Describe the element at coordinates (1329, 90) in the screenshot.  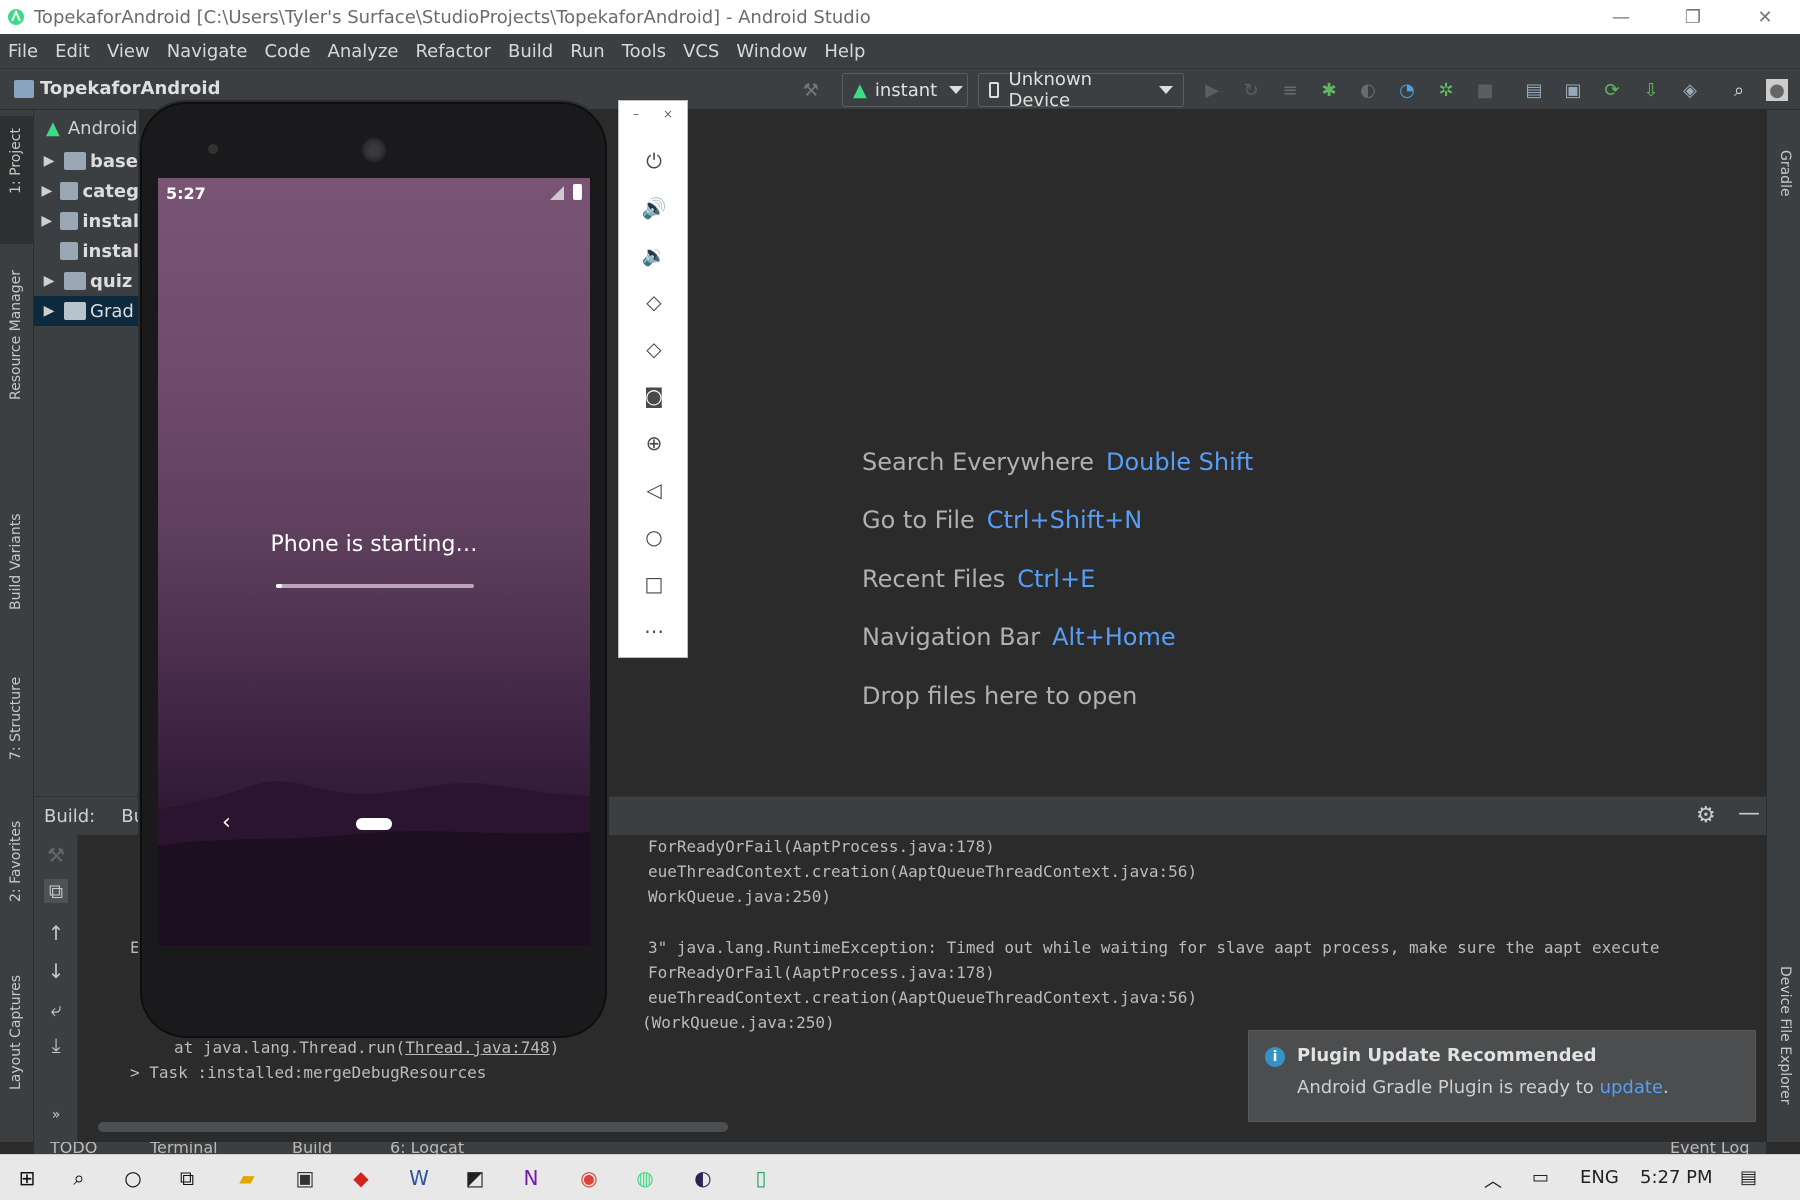
I see `debug-icon: ✱` at that location.